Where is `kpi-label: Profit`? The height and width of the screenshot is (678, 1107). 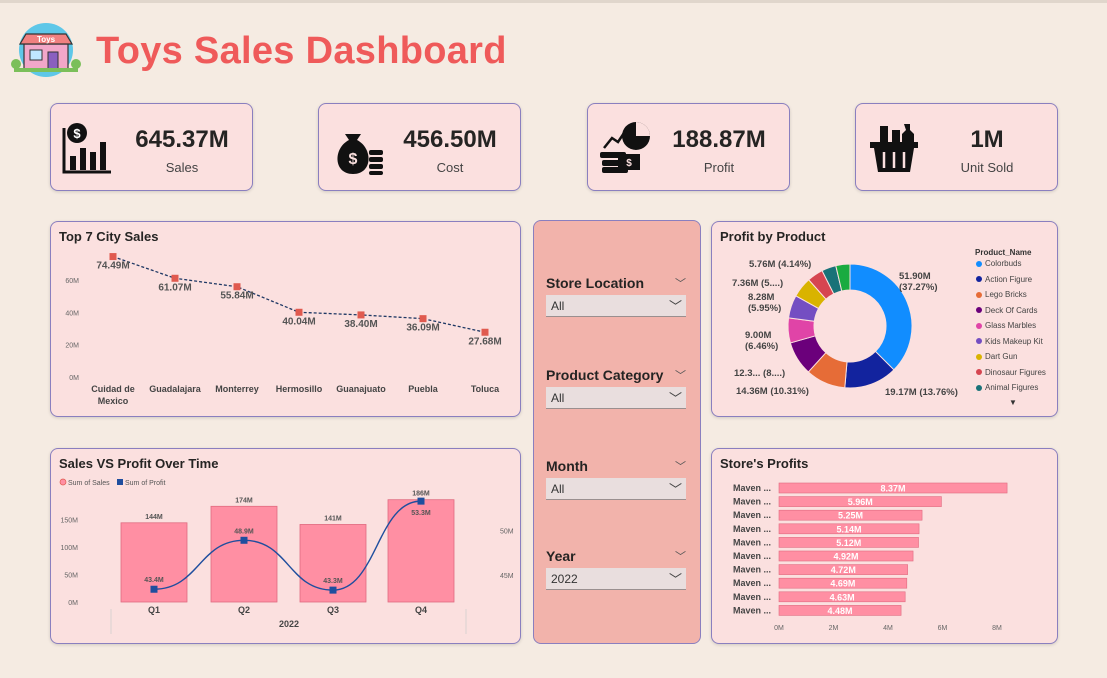 kpi-label: Profit is located at coordinates (719, 167).